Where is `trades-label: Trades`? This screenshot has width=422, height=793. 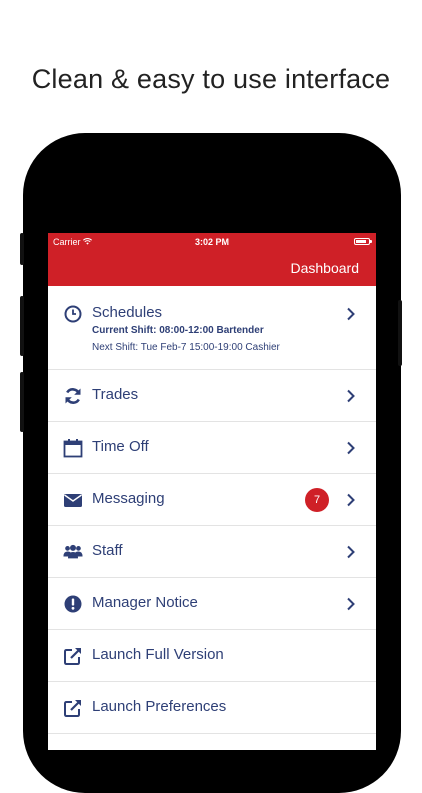 trades-label: Trades is located at coordinates (115, 394).